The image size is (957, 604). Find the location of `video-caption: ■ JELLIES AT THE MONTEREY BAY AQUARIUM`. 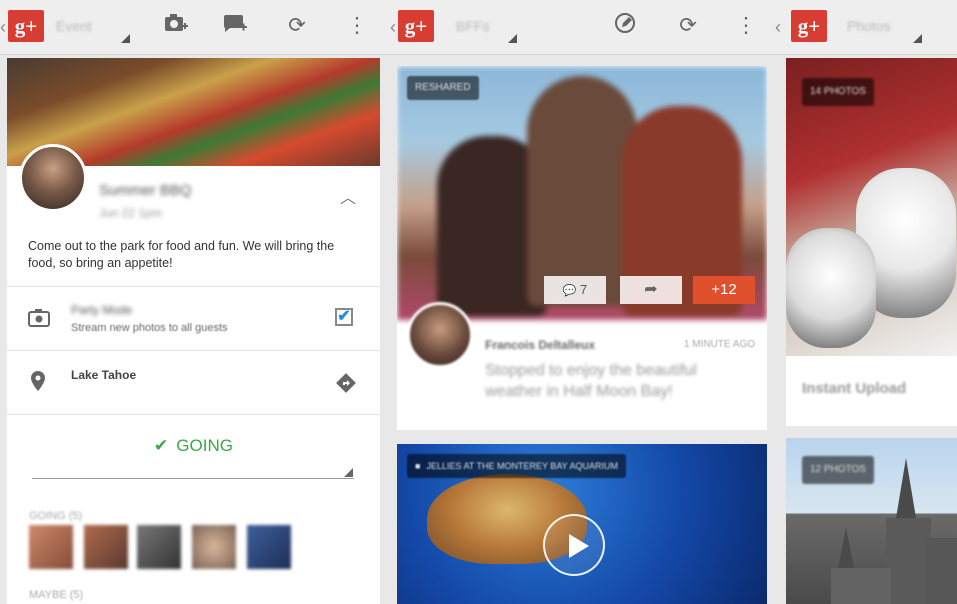

video-caption: ■ JELLIES AT THE MONTEREY BAY AQUARIUM is located at coordinates (516, 466).